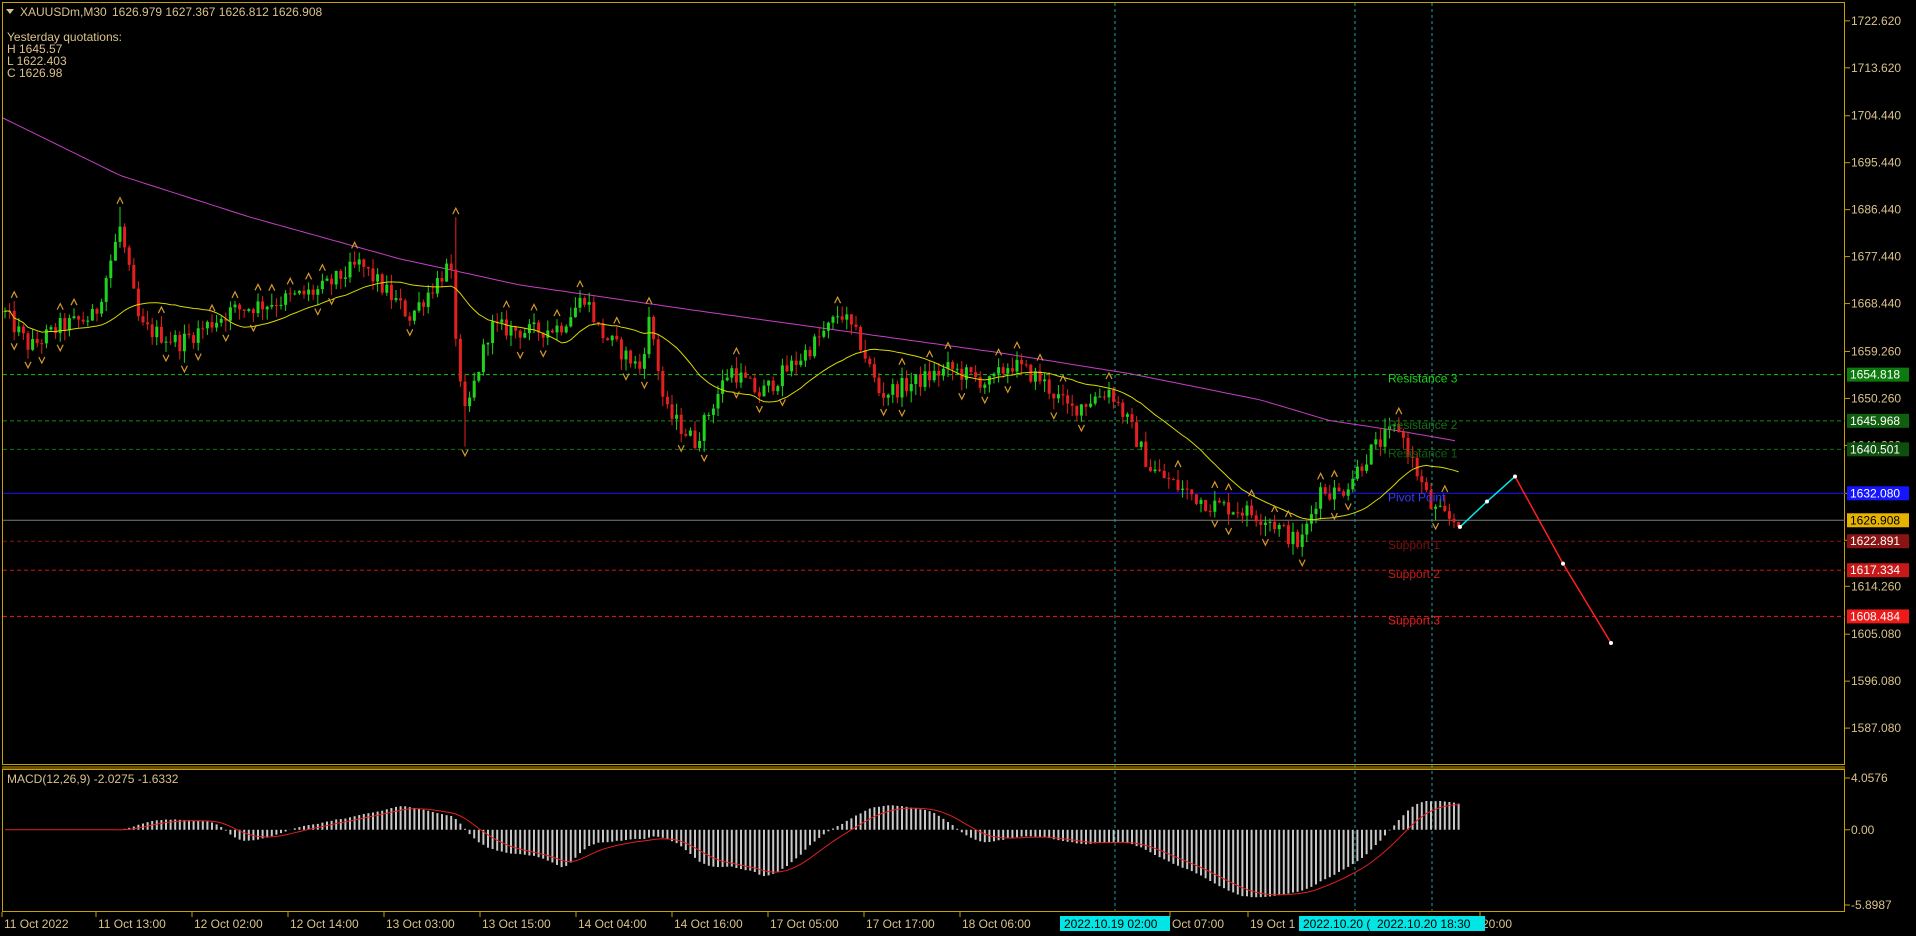 Image resolution: width=1916 pixels, height=936 pixels. What do you see at coordinates (1414, 545) in the screenshot?
I see `level-label: Support 1` at bounding box center [1414, 545].